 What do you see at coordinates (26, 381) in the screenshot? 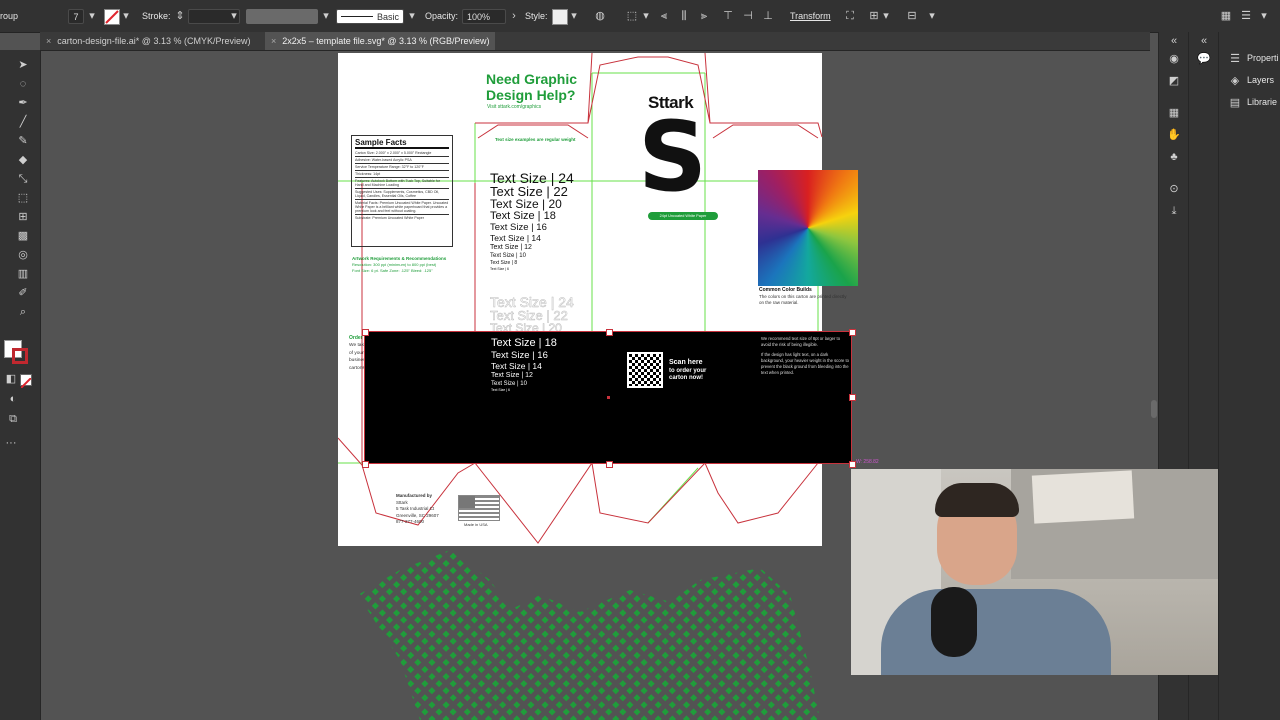
I see `none-color-icon` at bounding box center [26, 381].